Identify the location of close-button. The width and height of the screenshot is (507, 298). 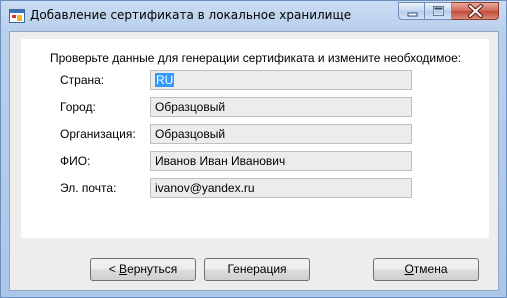
(475, 11).